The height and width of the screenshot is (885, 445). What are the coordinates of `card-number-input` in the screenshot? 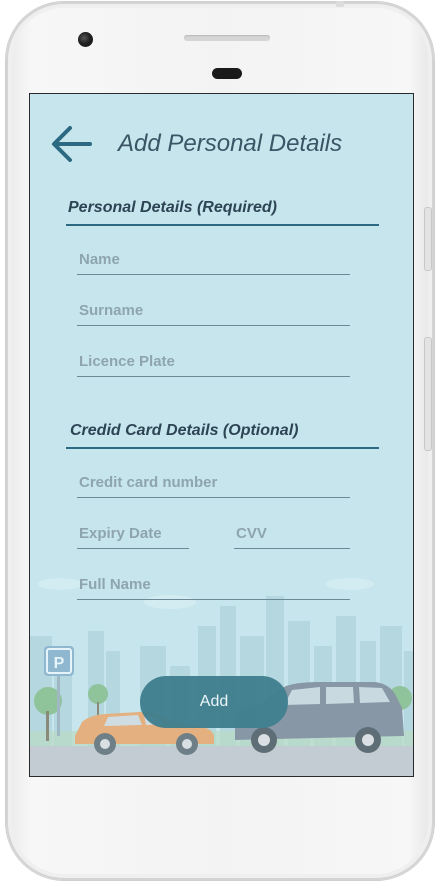 It's located at (214, 482).